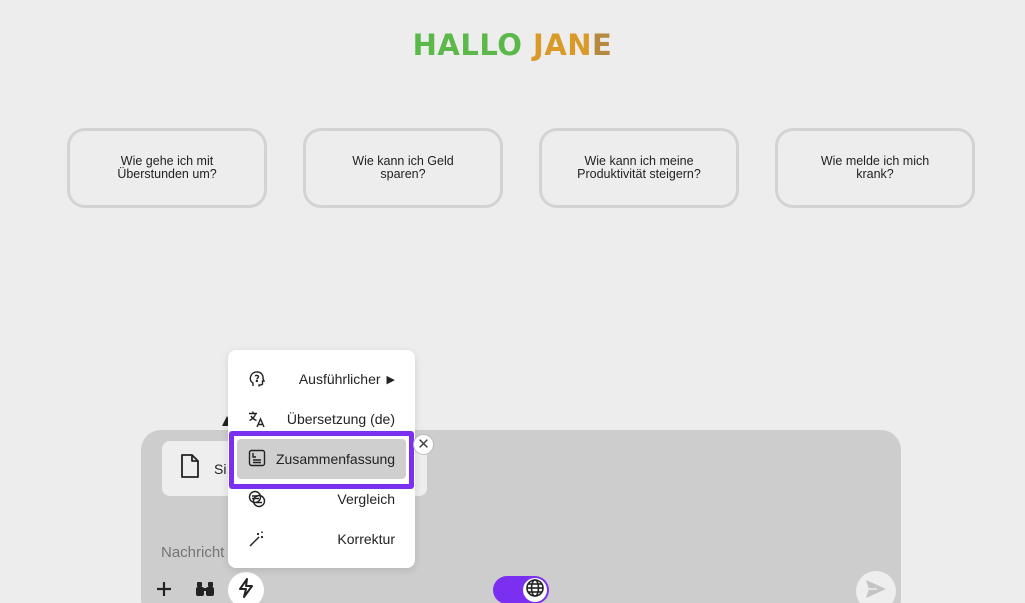 Image resolution: width=1025 pixels, height=603 pixels. I want to click on close-icon: ✕, so click(423, 444).